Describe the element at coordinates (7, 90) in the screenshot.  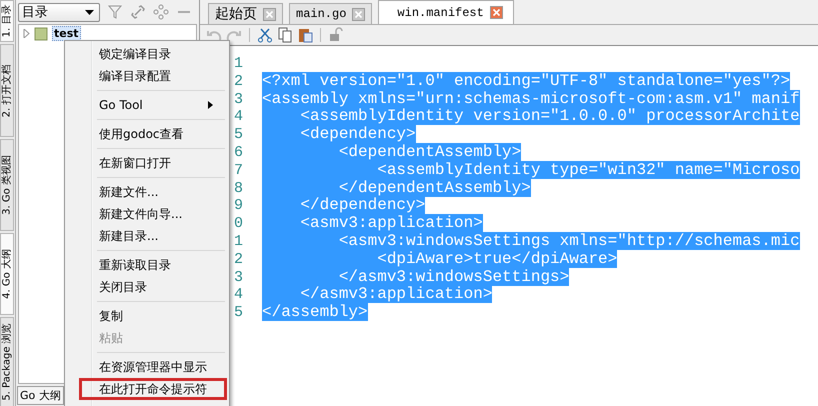
I see `side-tab: 2. 打开文档` at that location.